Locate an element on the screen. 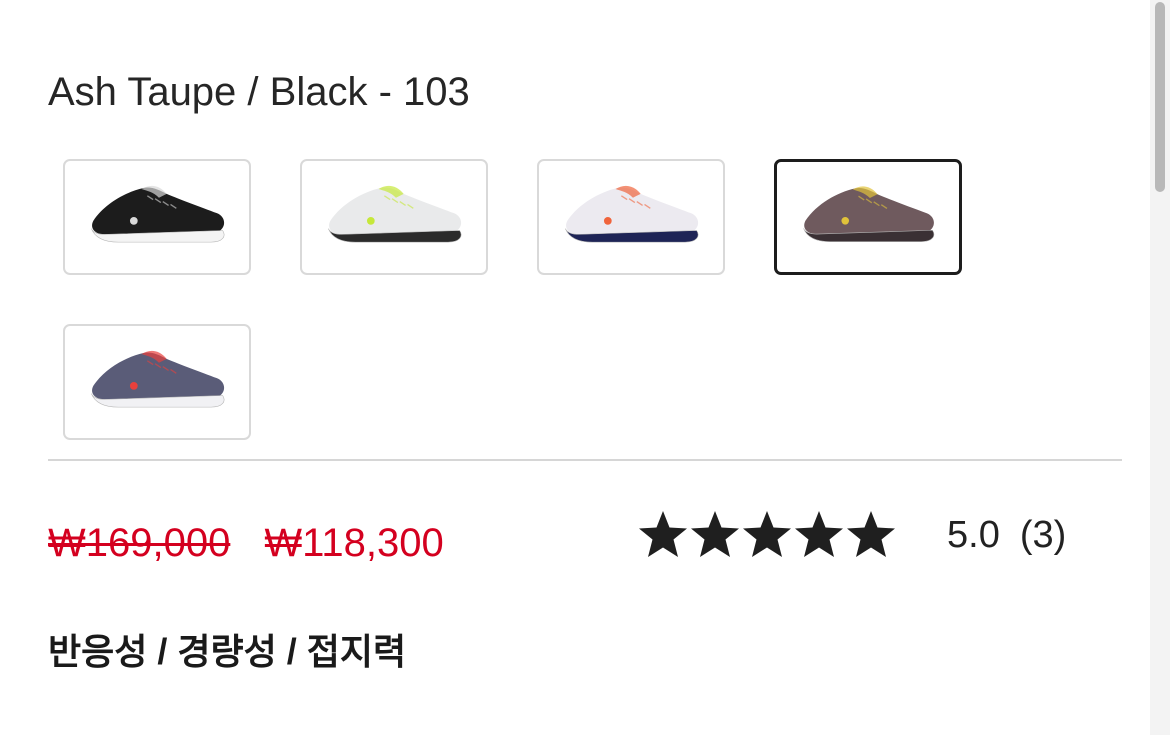  price-block: ₩169,000 ₩118,300 is located at coordinates (246, 543).